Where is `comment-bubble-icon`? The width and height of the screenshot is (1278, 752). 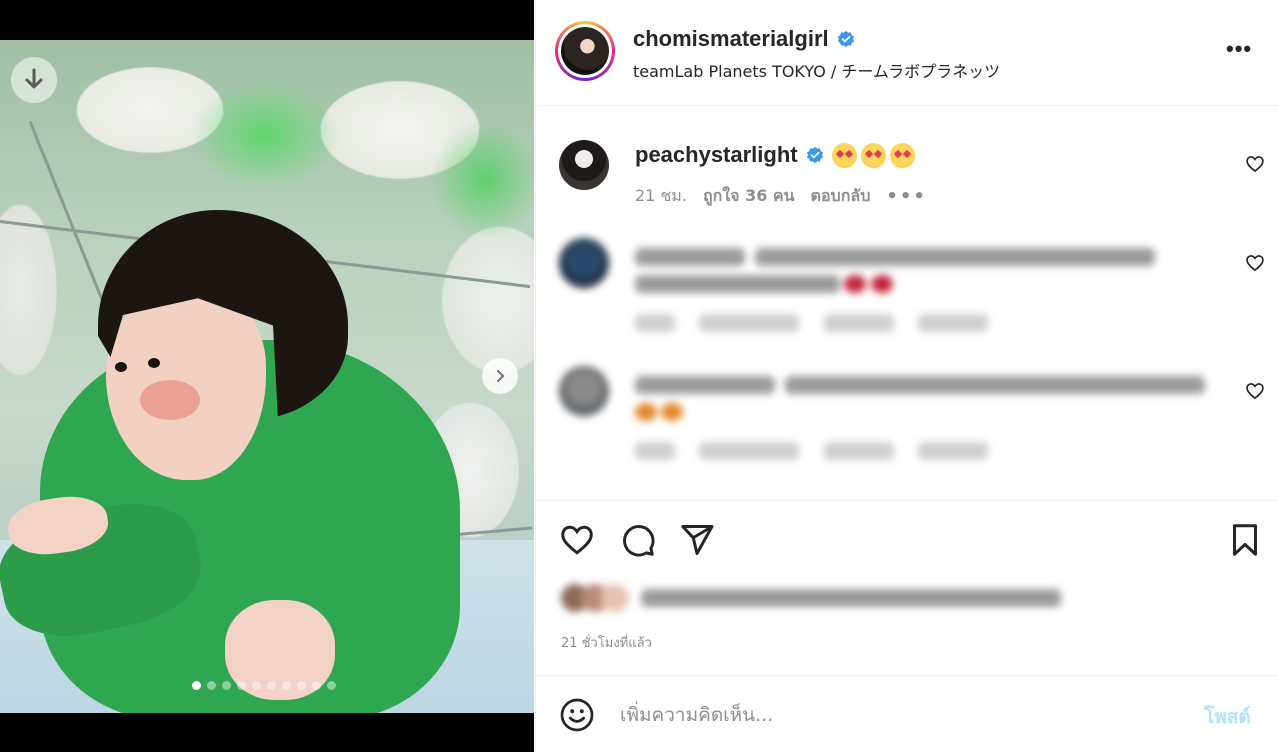 comment-bubble-icon is located at coordinates (638, 540).